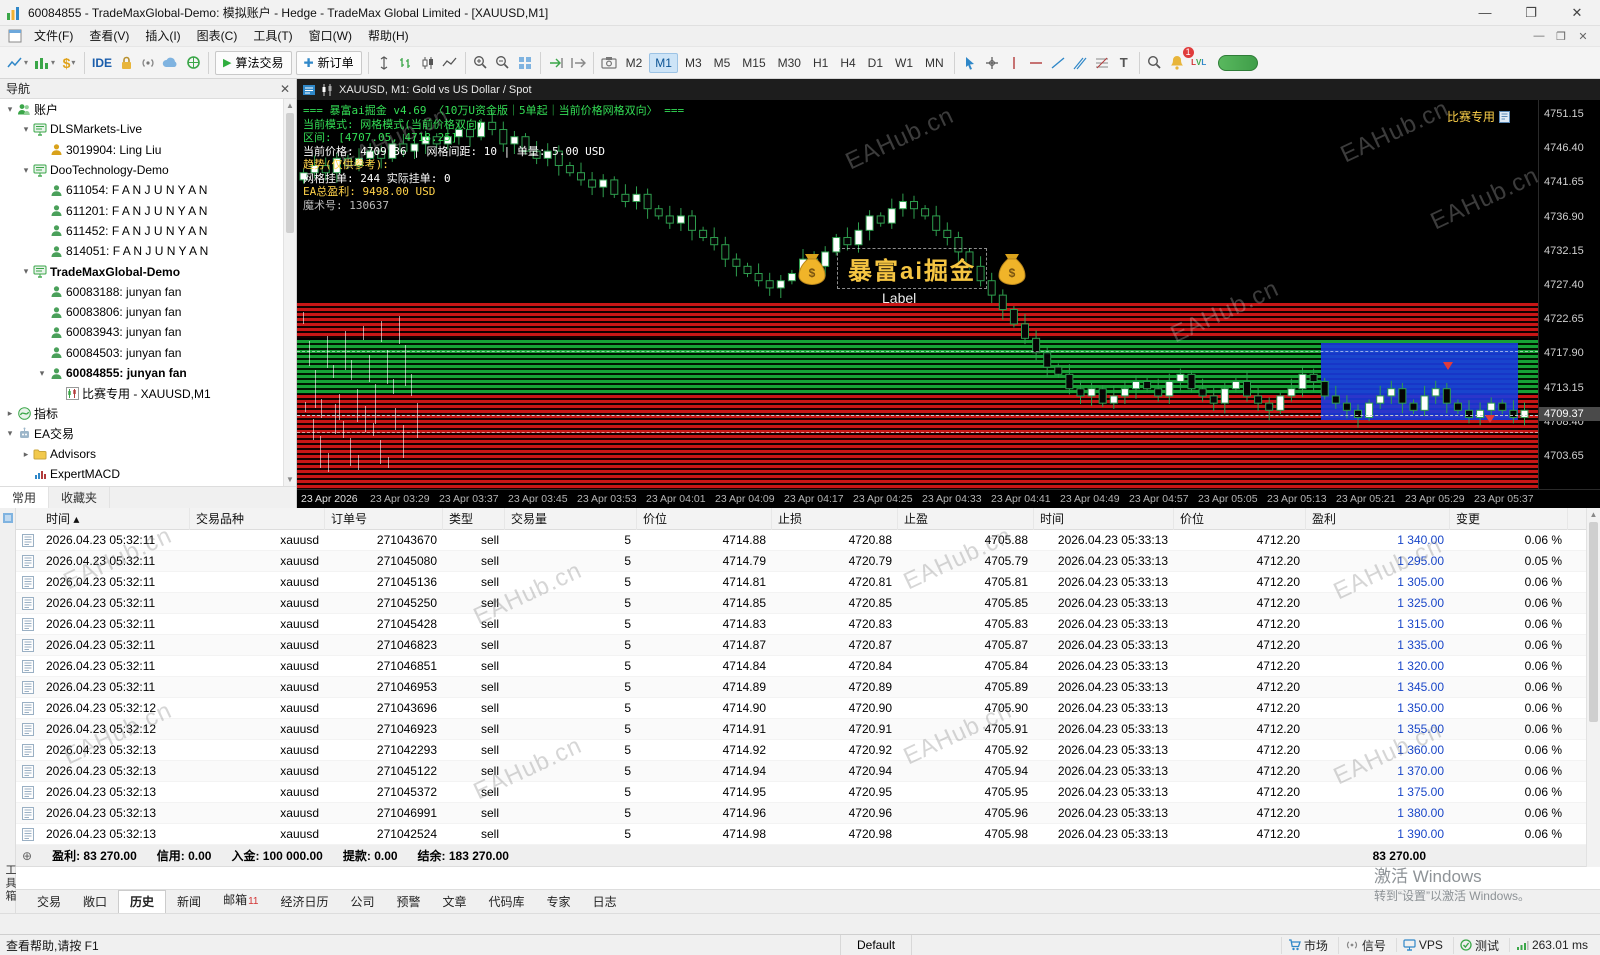  I want to click on navigator-tree-item: 60084503: junyan fan, so click(141, 353).